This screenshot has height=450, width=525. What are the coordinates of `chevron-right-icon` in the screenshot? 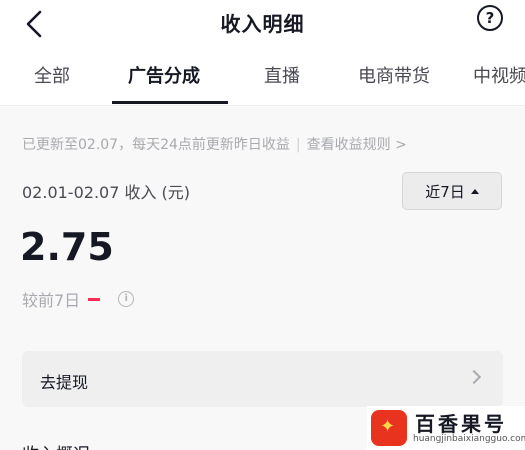 It's located at (474, 377).